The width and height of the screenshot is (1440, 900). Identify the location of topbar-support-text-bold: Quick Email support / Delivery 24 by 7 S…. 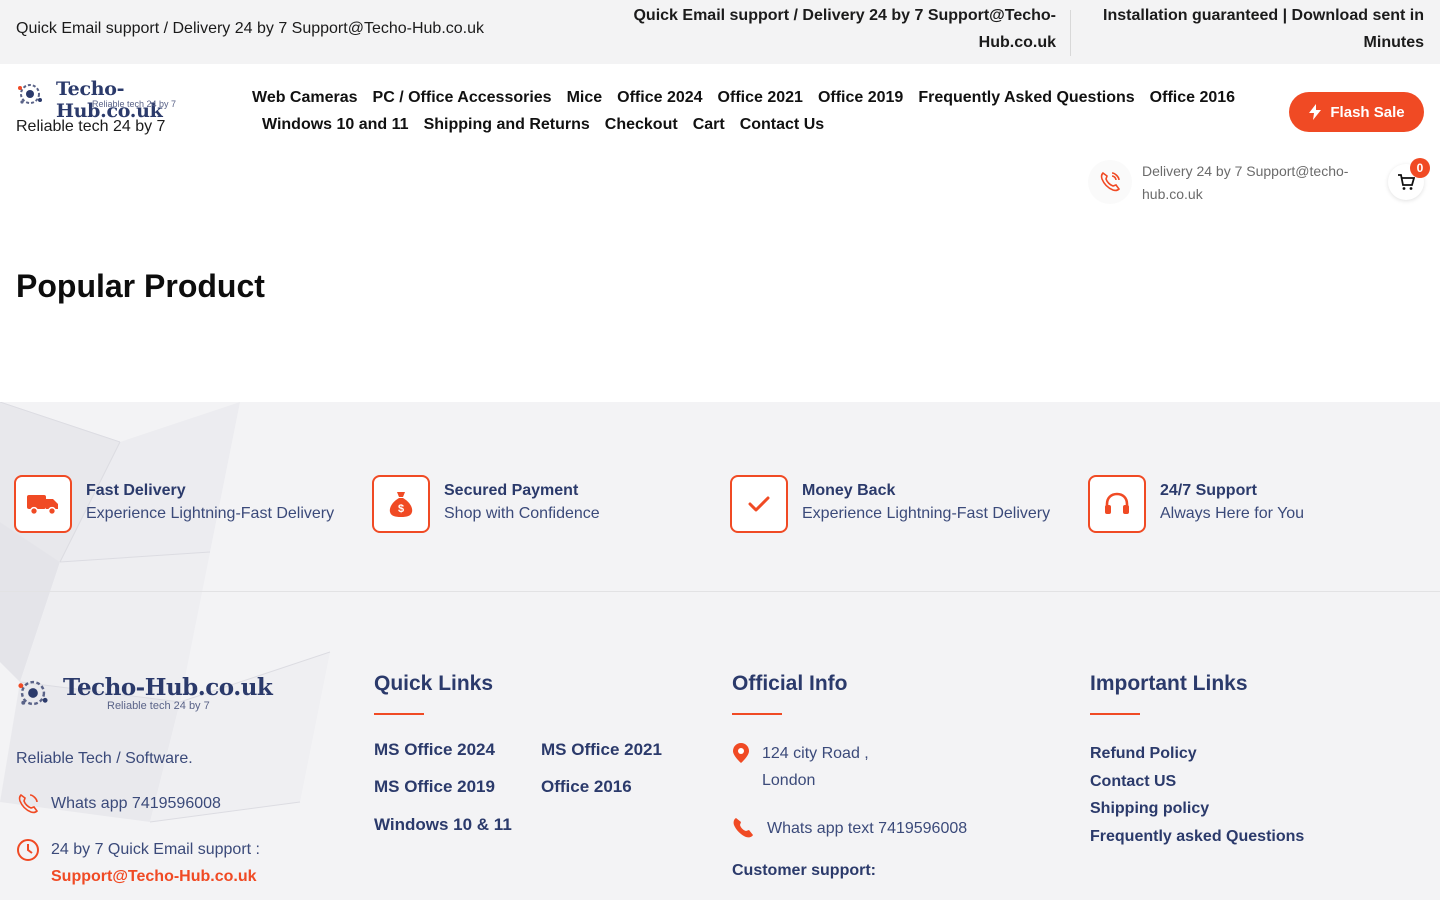
(844, 29).